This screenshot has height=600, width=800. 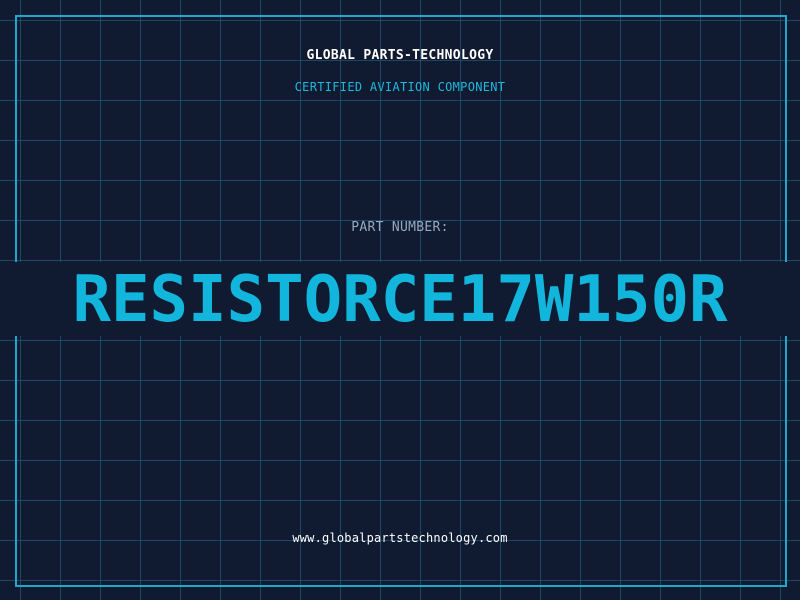 What do you see at coordinates (400, 227) in the screenshot?
I see `part-number-label: PART NUMBER:` at bounding box center [400, 227].